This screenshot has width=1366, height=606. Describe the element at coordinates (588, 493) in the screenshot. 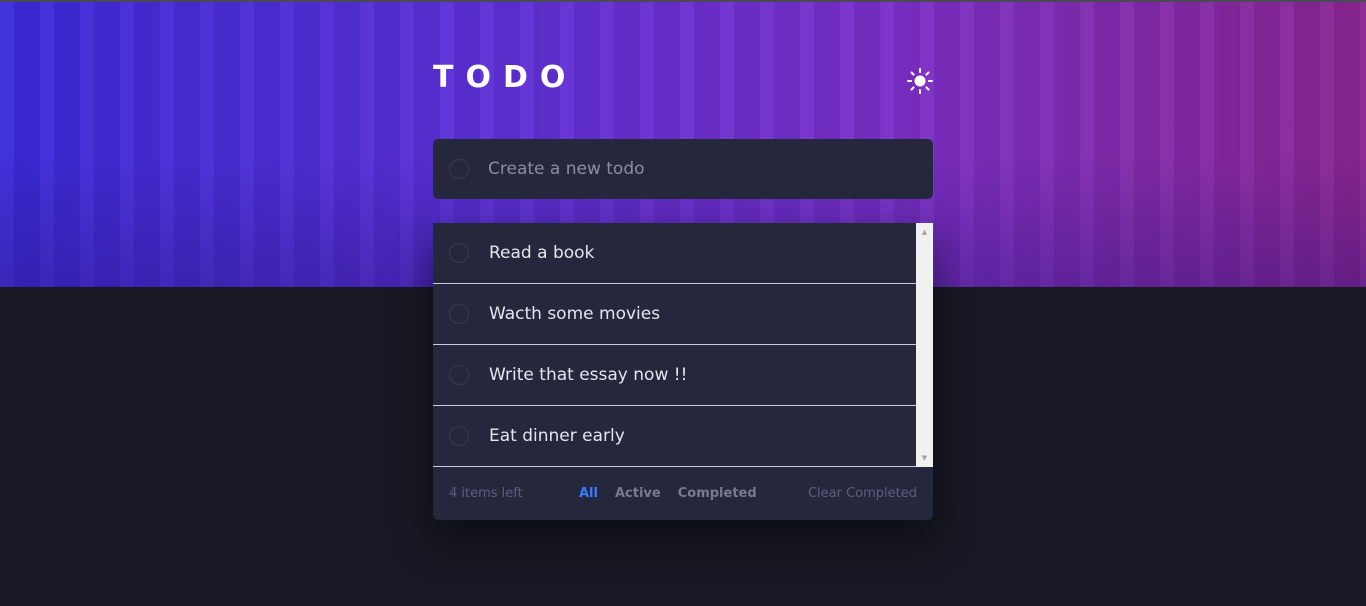

I see `filter-all: All` at that location.